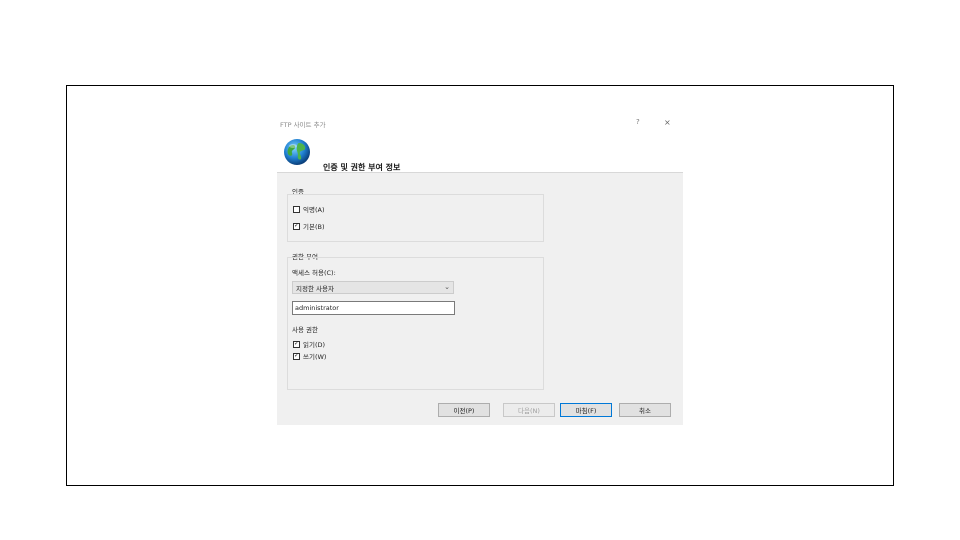 Image resolution: width=960 pixels, height=540 pixels. What do you see at coordinates (373, 308) in the screenshot?
I see `user-name-input` at bounding box center [373, 308].